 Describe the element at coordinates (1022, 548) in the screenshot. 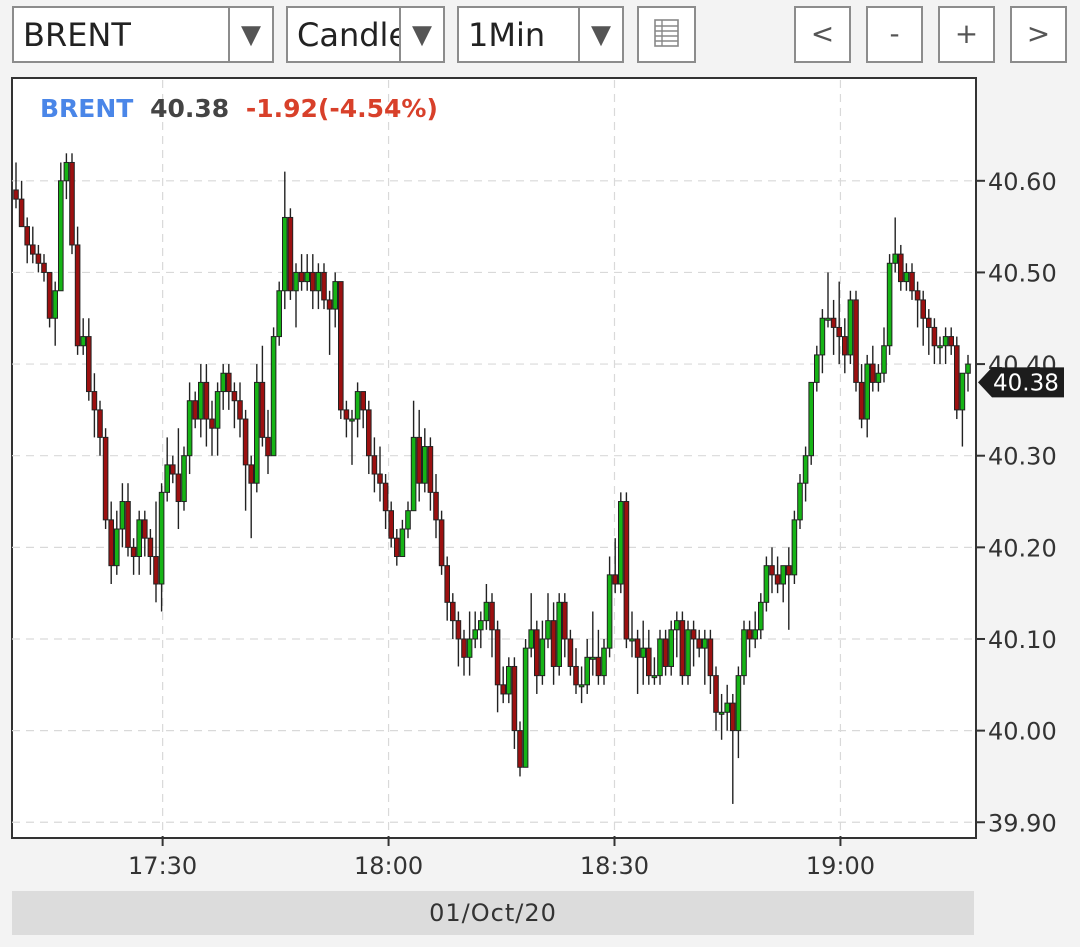

I see `y-tick-label: 40.20` at that location.